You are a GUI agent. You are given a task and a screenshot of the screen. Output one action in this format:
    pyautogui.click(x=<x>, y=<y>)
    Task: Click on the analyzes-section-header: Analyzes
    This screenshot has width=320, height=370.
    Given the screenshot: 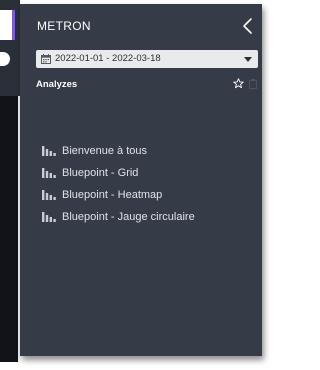 What is the action you would take?
    pyautogui.click(x=147, y=86)
    